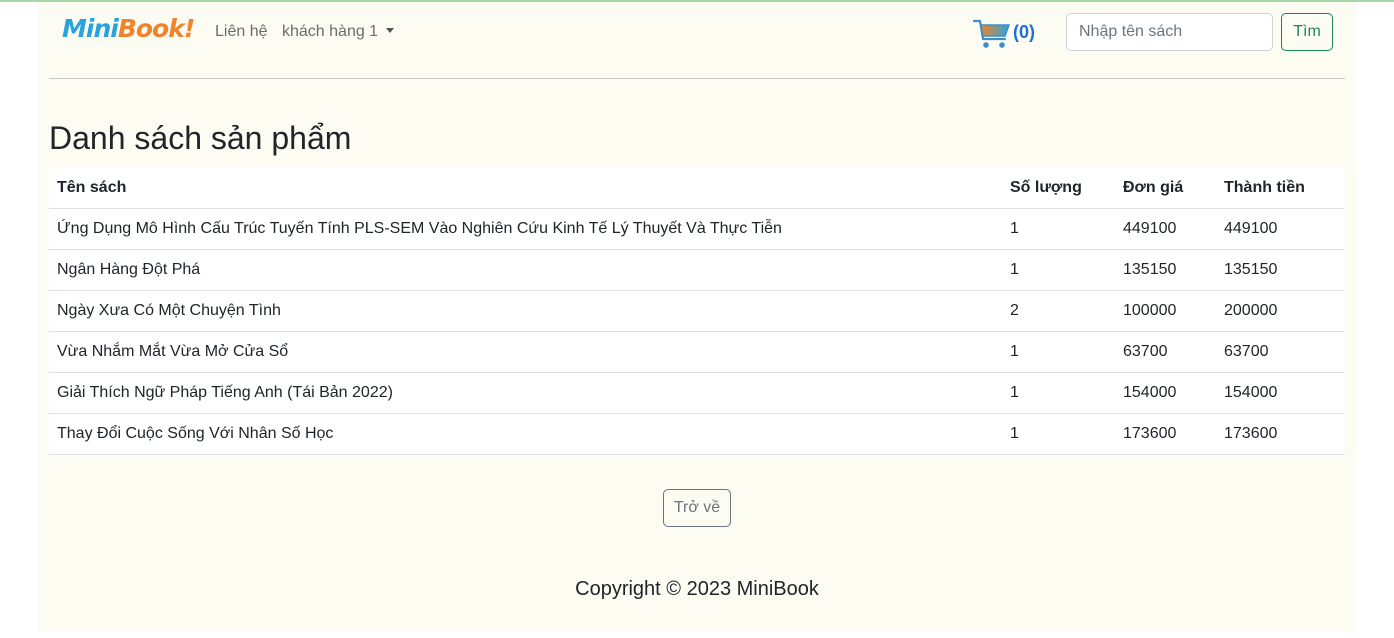  I want to click on back-button: Trở về, so click(697, 508).